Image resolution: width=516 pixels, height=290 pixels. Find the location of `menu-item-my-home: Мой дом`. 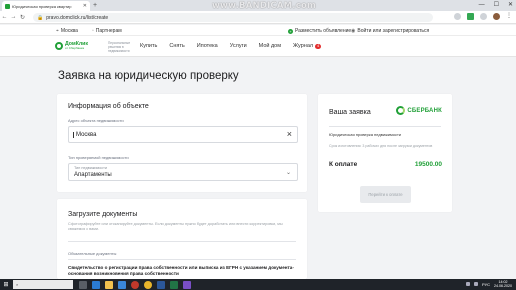

menu-item-my-home: Мой дом is located at coordinates (270, 46).